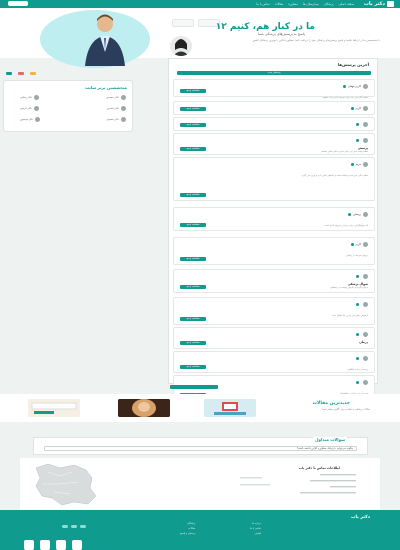 This screenshot has width=400, height=550. Describe the element at coordinates (274, 251) in the screenshot. I see `question-card: کاربر ریزش مو بعد از زایمان مشاهده پاسخ` at that location.